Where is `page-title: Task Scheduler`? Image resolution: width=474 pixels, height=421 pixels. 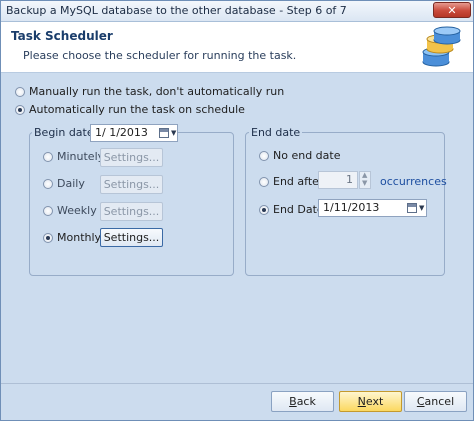 page-title: Task Scheduler is located at coordinates (62, 36).